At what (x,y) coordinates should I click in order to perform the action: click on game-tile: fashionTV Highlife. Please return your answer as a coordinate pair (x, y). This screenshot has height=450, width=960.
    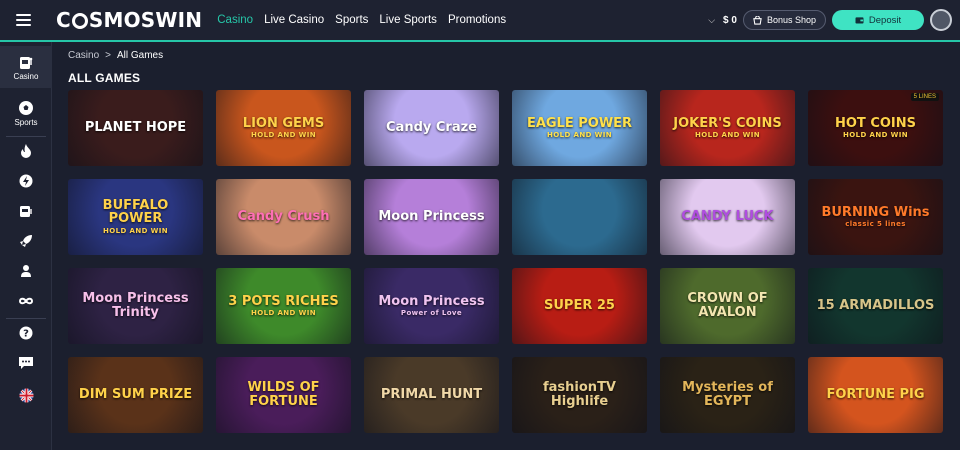
    Looking at the image, I should click on (579, 395).